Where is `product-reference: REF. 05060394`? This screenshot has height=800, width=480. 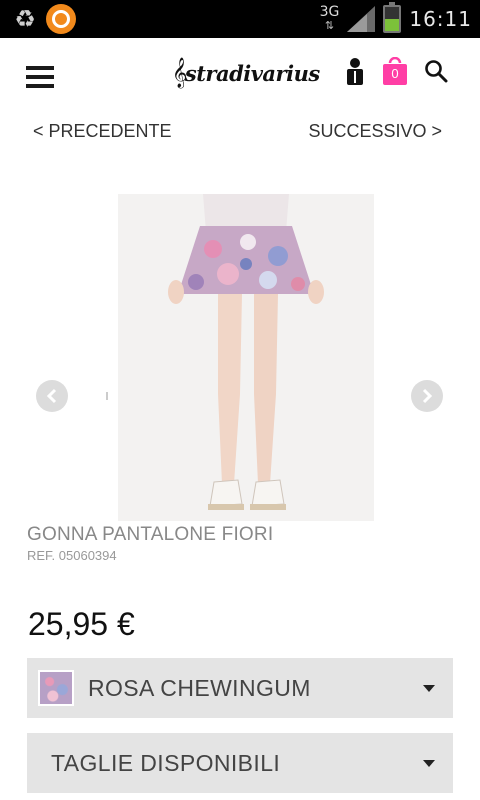
product-reference: REF. 05060394 is located at coordinates (72, 555).